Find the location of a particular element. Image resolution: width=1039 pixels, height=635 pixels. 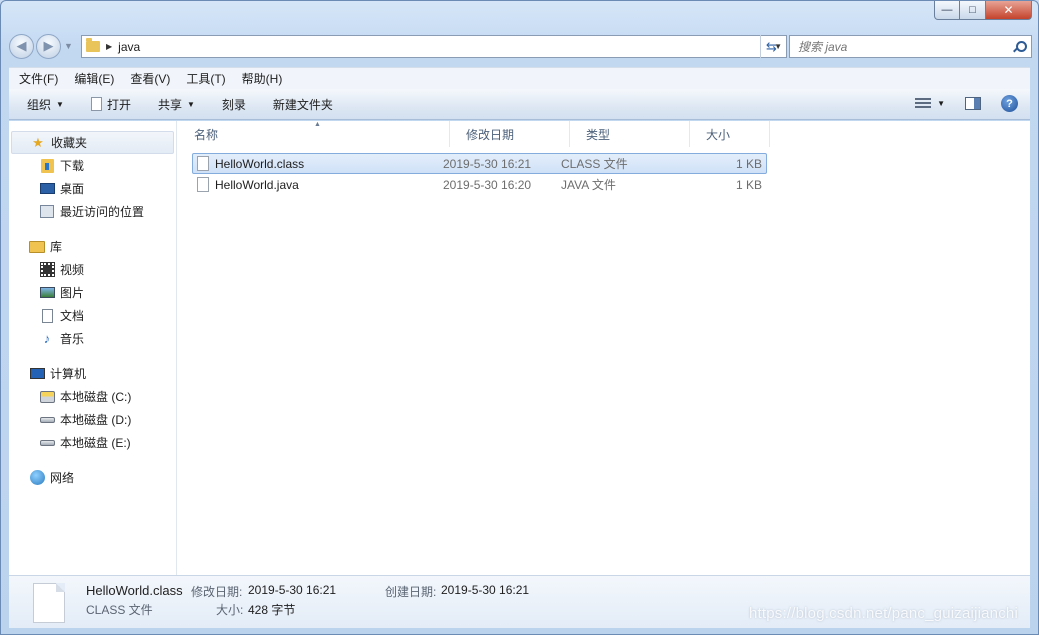

share-button: 共享 ▼ is located at coordinates (176, 104).